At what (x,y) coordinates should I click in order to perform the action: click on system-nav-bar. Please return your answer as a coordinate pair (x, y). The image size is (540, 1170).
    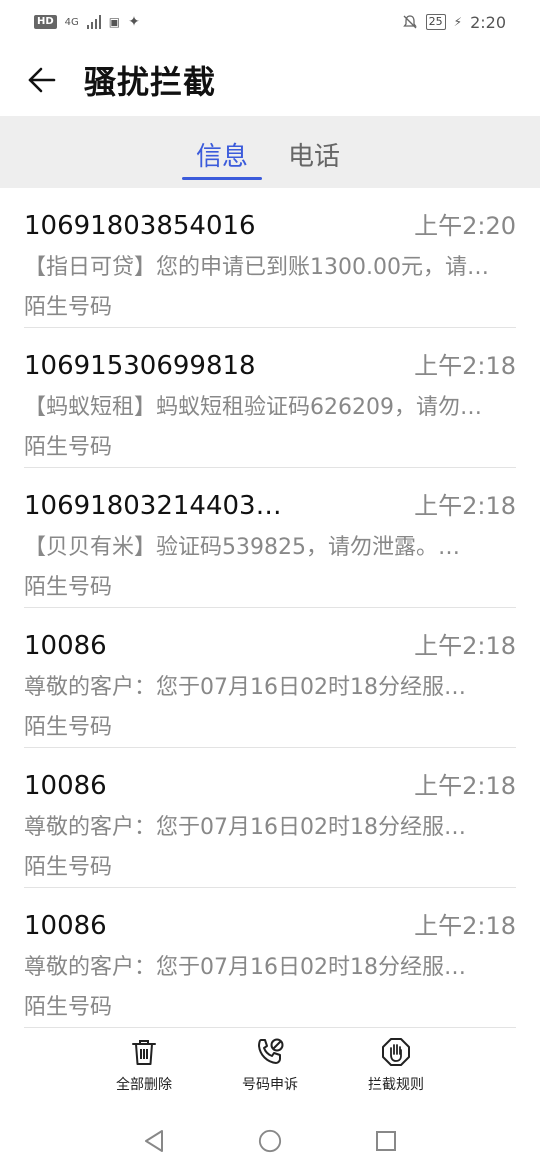
    Looking at the image, I should click on (270, 1141).